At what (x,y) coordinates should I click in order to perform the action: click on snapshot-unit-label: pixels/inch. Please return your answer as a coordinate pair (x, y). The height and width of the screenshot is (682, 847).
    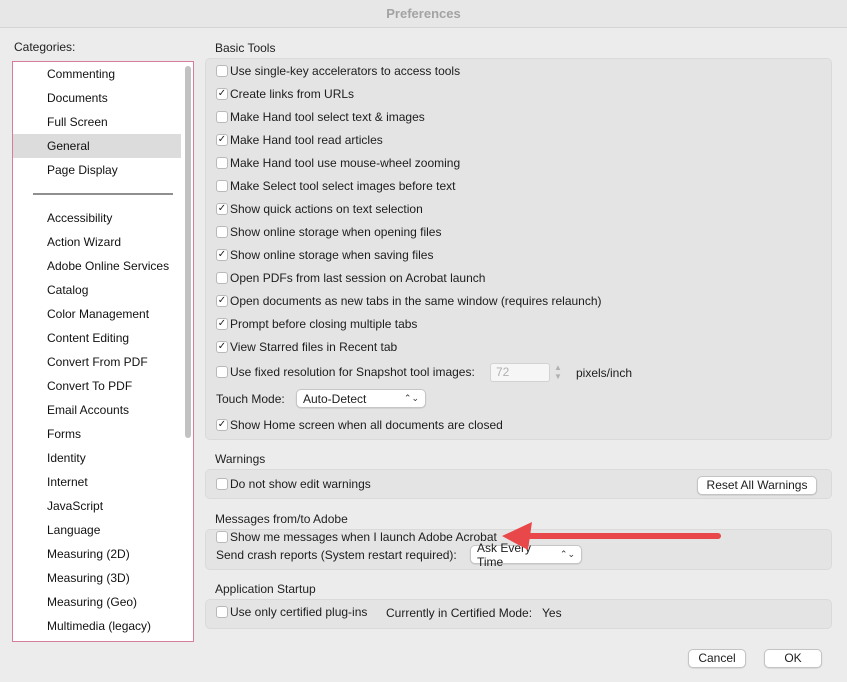
    Looking at the image, I should click on (604, 373).